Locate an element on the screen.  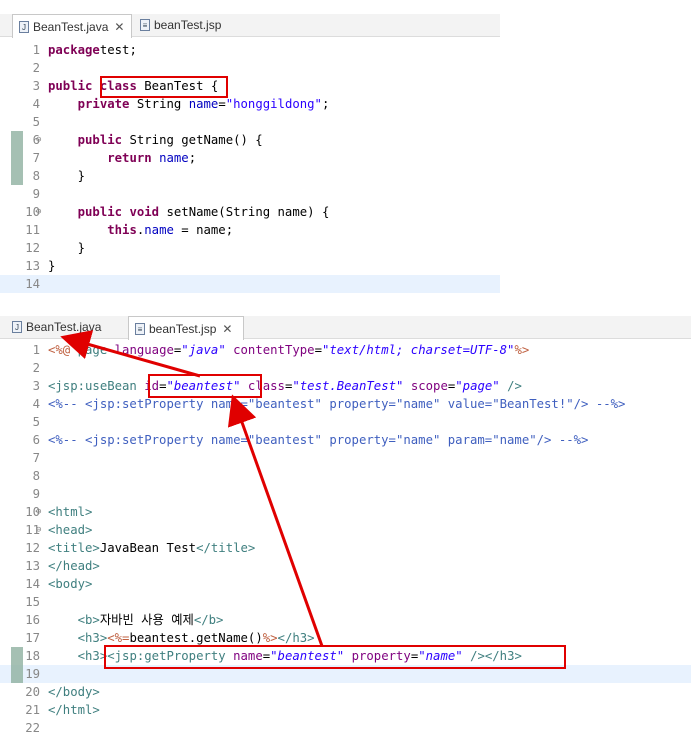
jsp-file-icon: ≡ is located at coordinates (145, 25).